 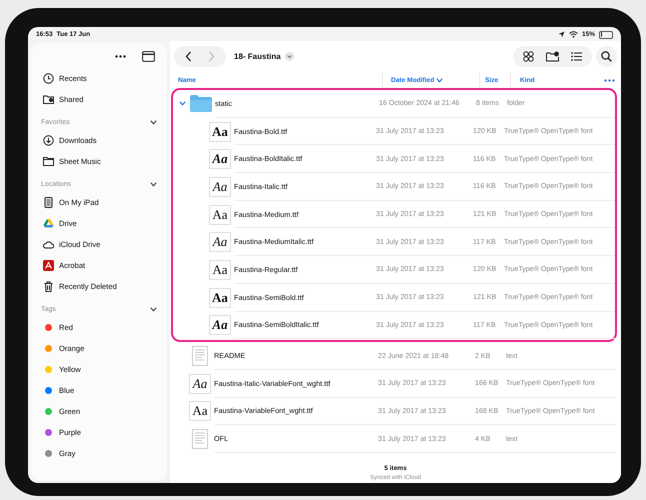 What do you see at coordinates (48, 99) in the screenshot?
I see `shared-folder-icon` at bounding box center [48, 99].